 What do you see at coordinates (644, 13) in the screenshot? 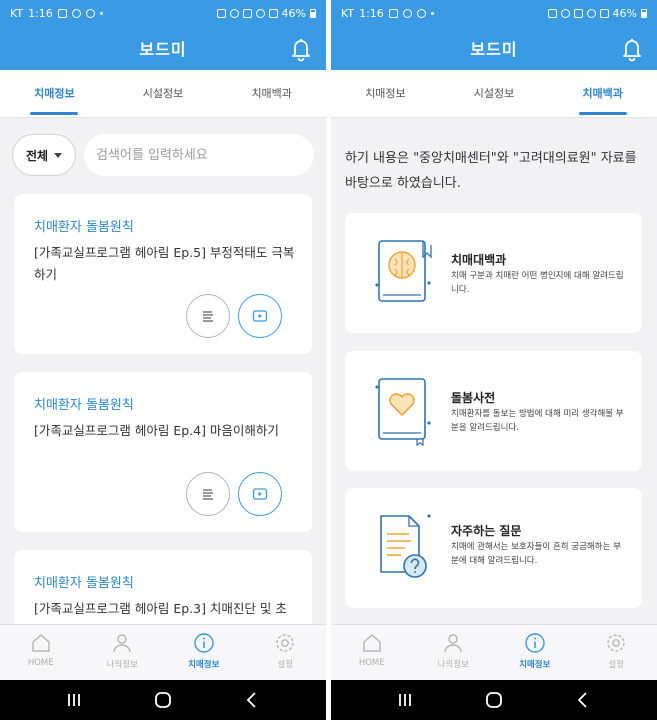
I see `battery-icon` at bounding box center [644, 13].